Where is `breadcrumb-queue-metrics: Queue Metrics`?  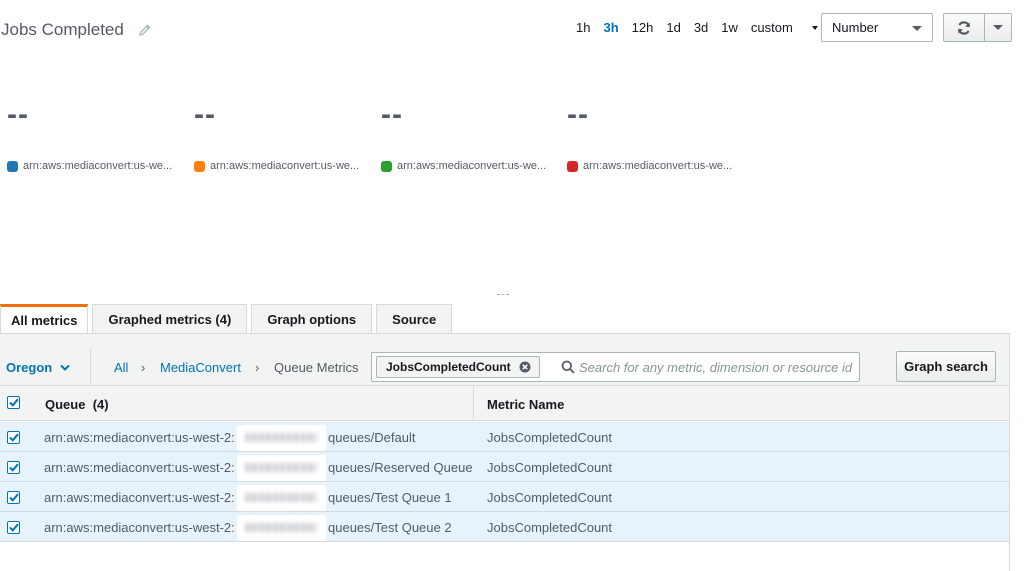 breadcrumb-queue-metrics: Queue Metrics is located at coordinates (316, 367).